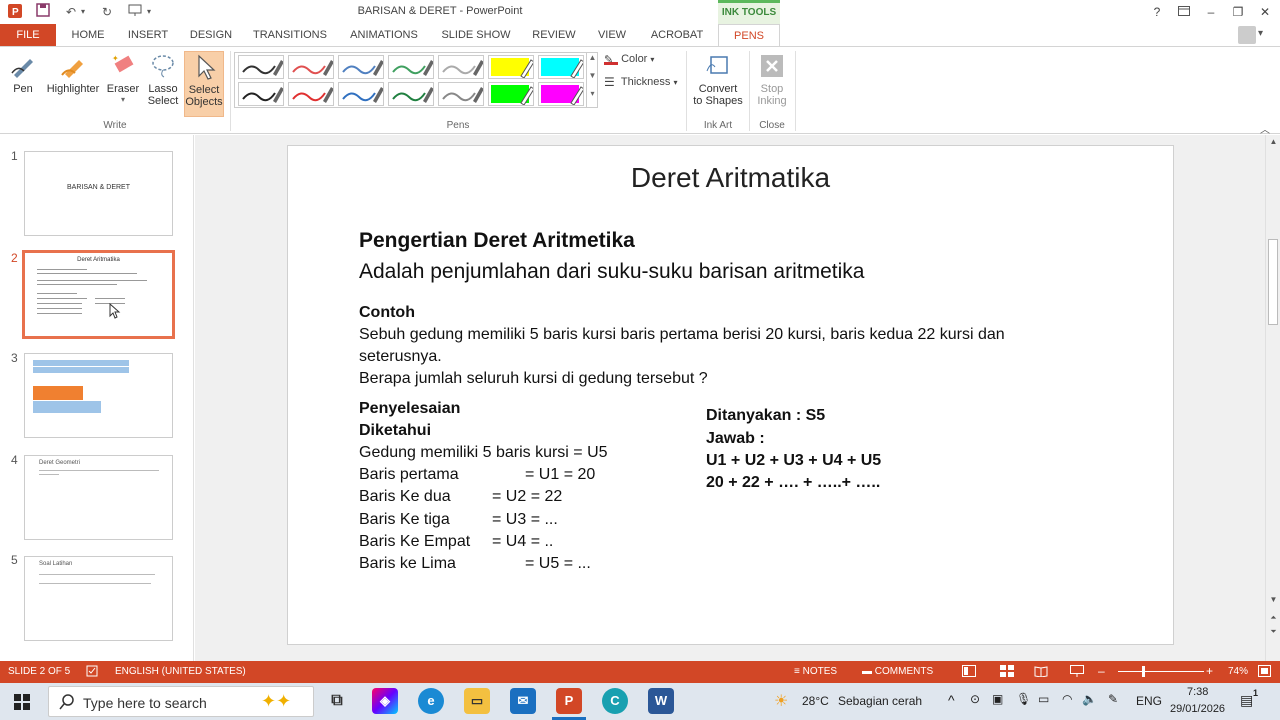  What do you see at coordinates (1273, 632) in the screenshot?
I see `next-slide-icon: ⏷` at bounding box center [1273, 632].